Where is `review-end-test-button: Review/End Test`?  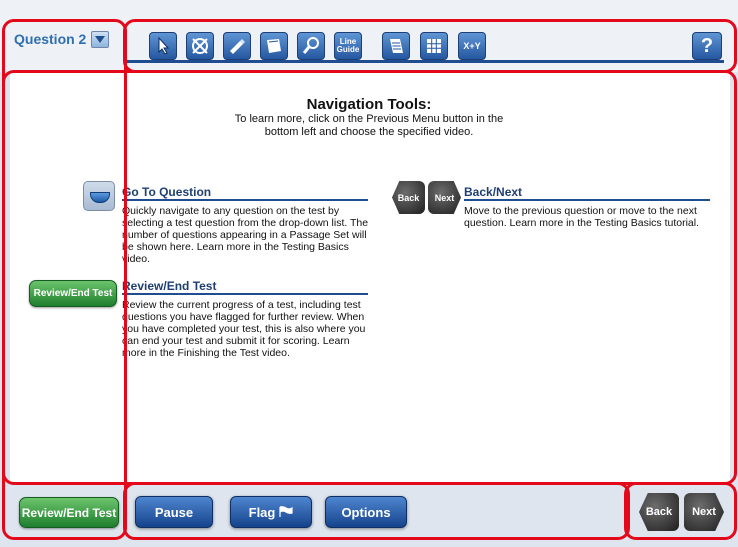 review-end-test-button: Review/End Test is located at coordinates (69, 512).